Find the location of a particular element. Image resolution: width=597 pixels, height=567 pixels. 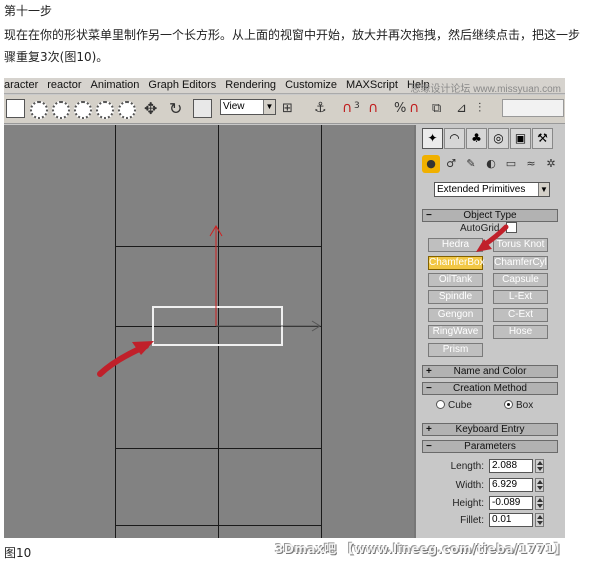

primitive-category-select: Extended Primitives ▼ is located at coordinates (492, 189).